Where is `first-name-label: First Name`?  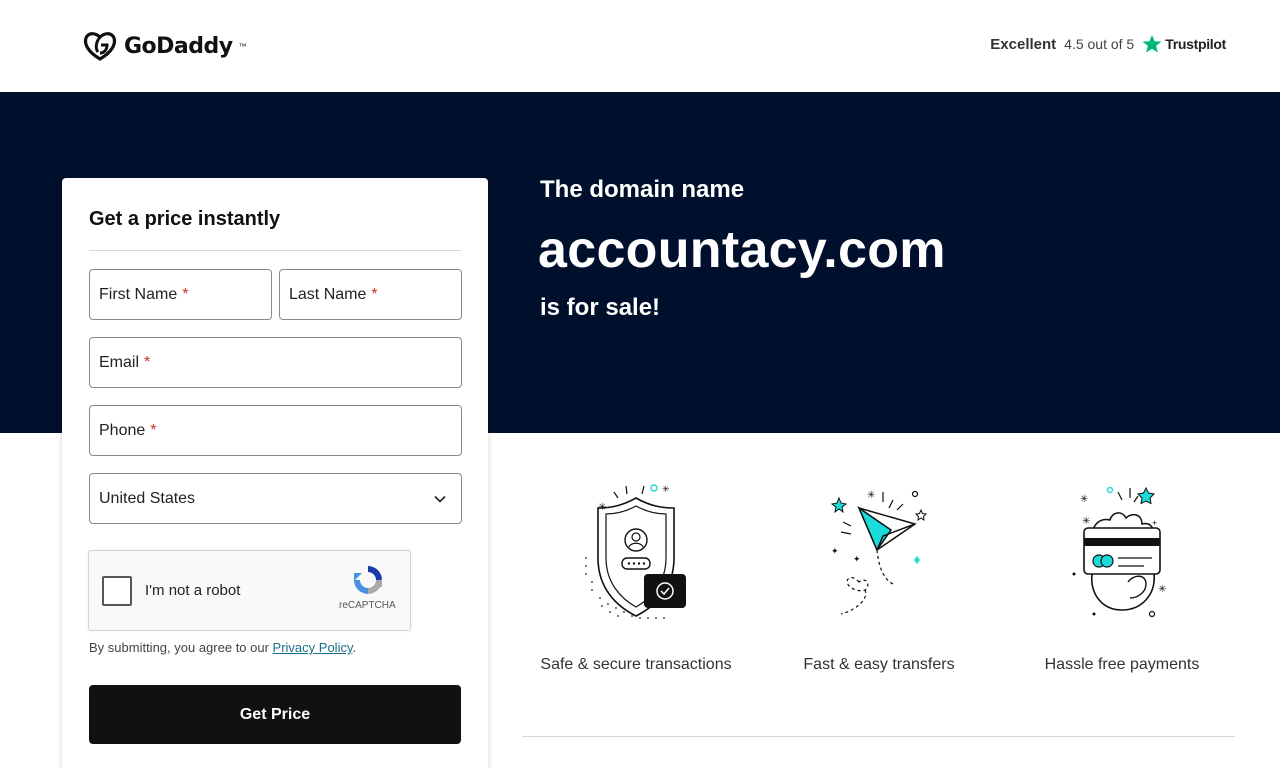 first-name-label: First Name is located at coordinates (138, 294).